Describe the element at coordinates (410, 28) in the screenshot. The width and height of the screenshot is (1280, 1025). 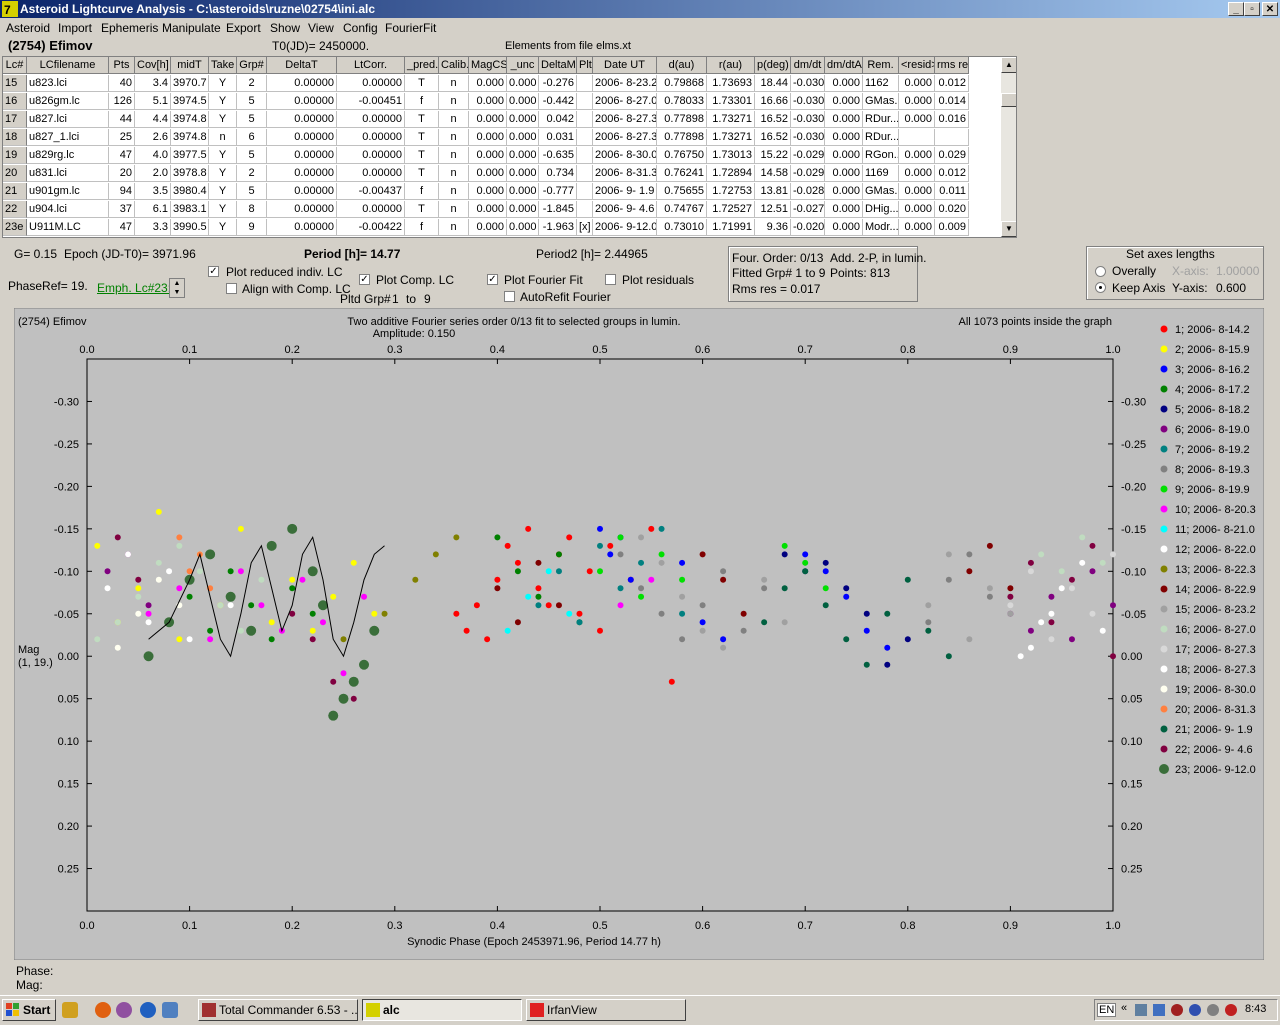
I see `menu-fourierfit: FourierFit` at that location.